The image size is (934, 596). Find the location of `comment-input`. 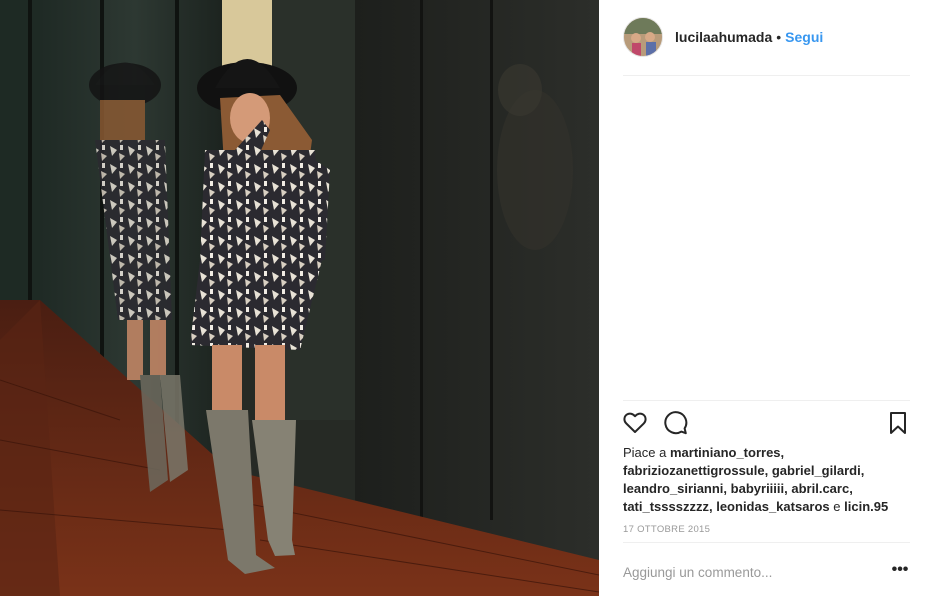

comment-input is located at coordinates (748, 572).